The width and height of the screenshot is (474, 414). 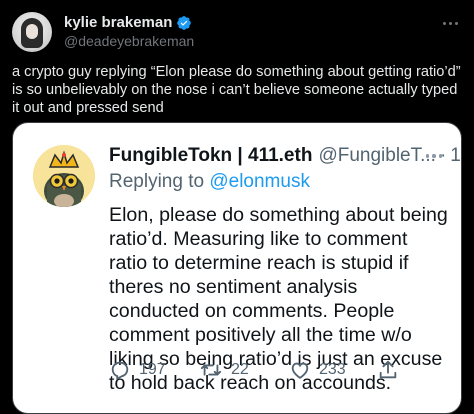 I want to click on reply-action: 197, so click(x=137, y=370).